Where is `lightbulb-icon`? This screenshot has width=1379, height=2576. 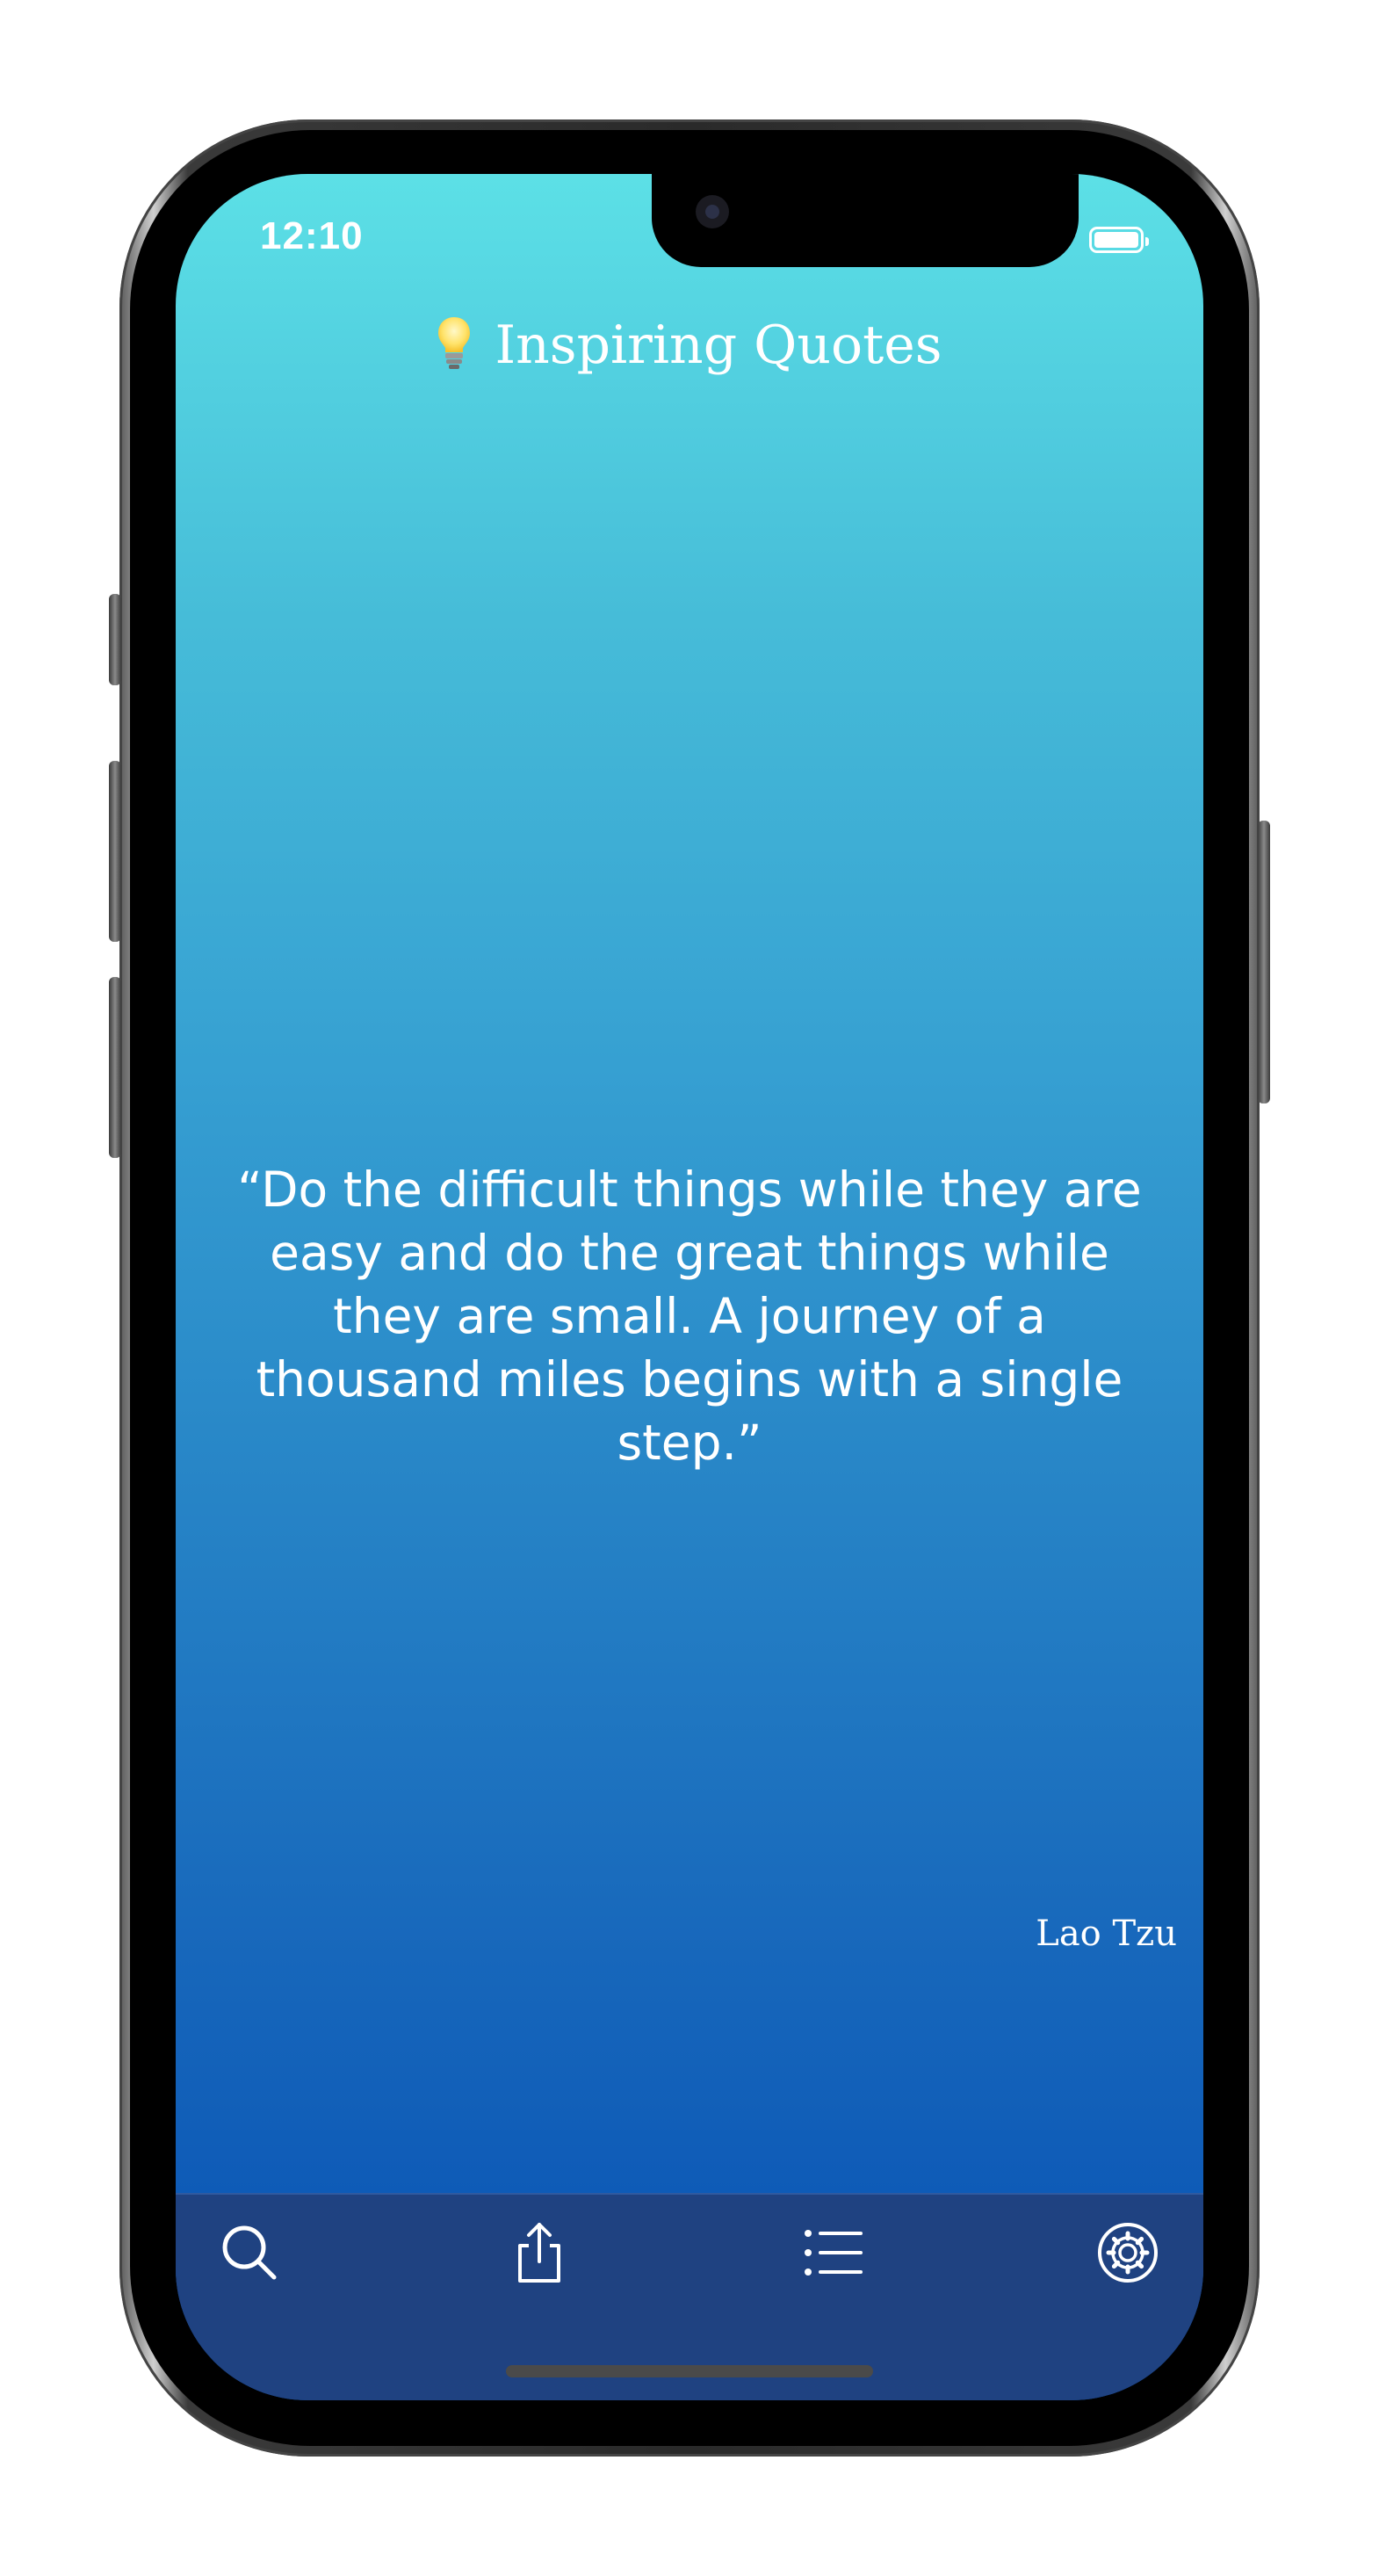 lightbulb-icon is located at coordinates (454, 343).